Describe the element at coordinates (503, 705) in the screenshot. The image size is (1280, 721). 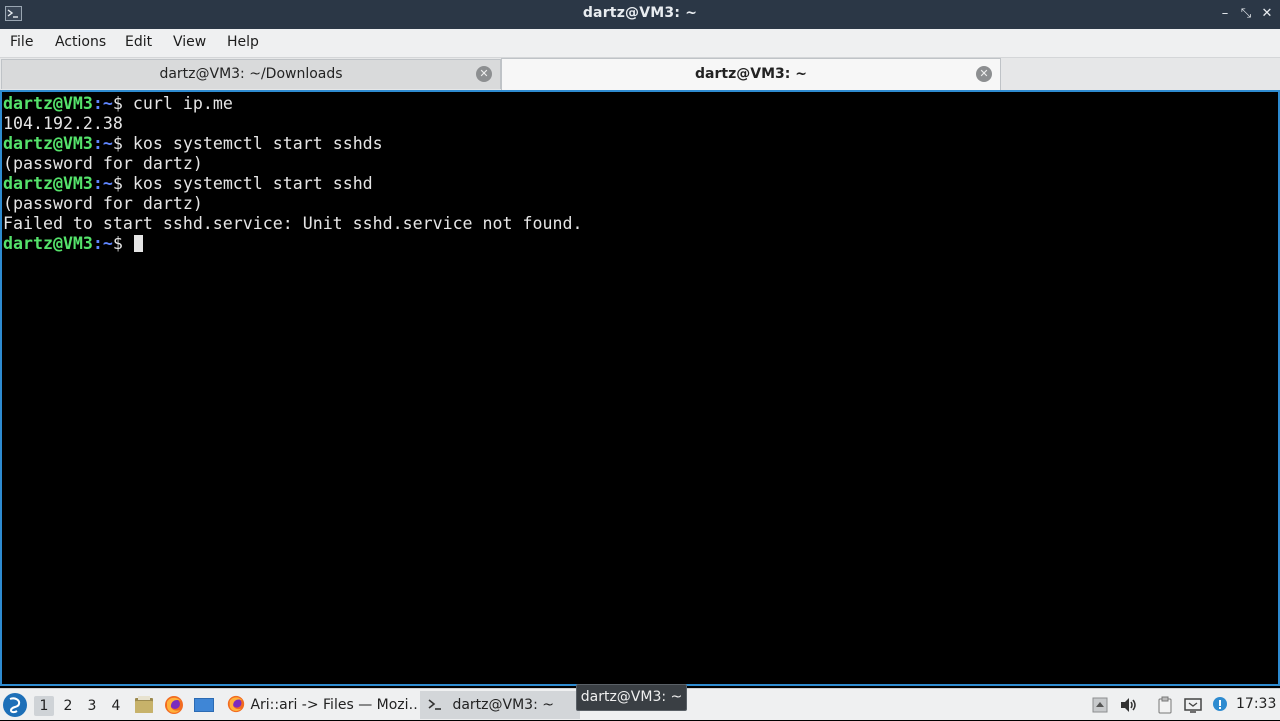
I see `task-label: dartz@VM3: ~` at that location.